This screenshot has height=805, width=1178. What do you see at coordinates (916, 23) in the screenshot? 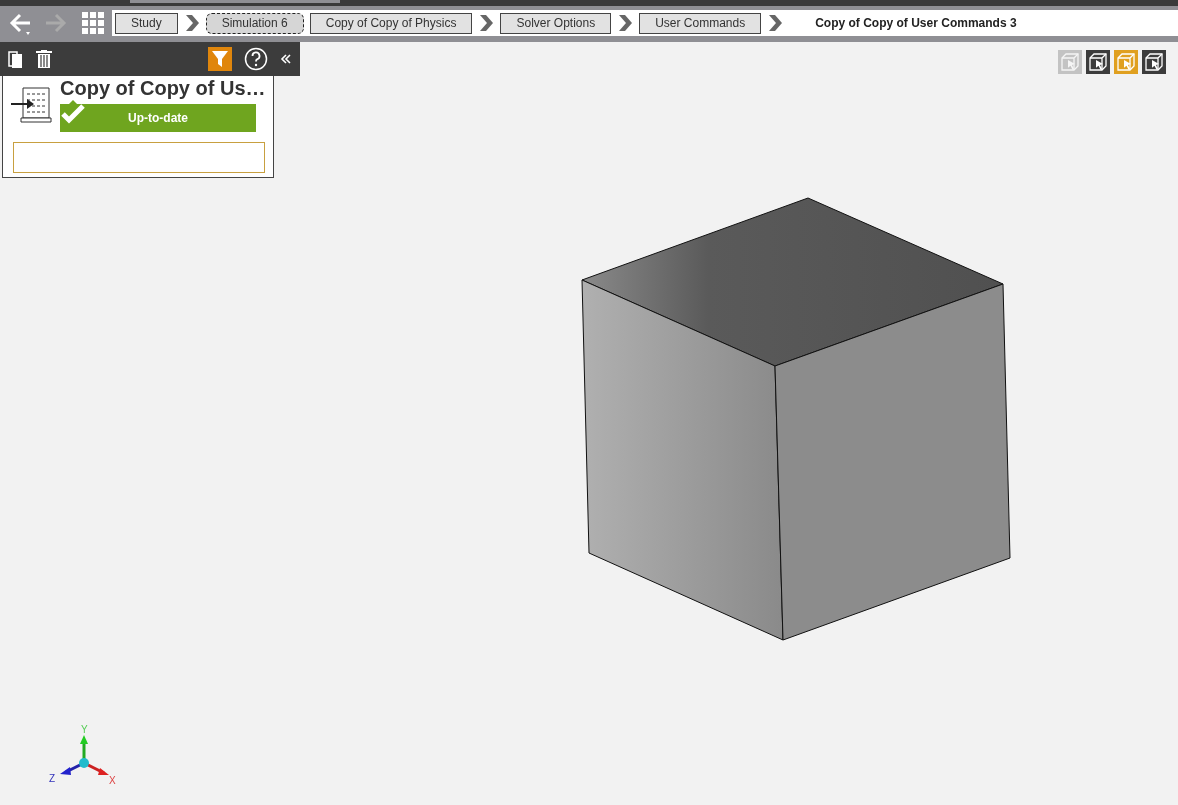
I see `breadcrumb-current: Copy of Copy of User Commands 3` at bounding box center [916, 23].